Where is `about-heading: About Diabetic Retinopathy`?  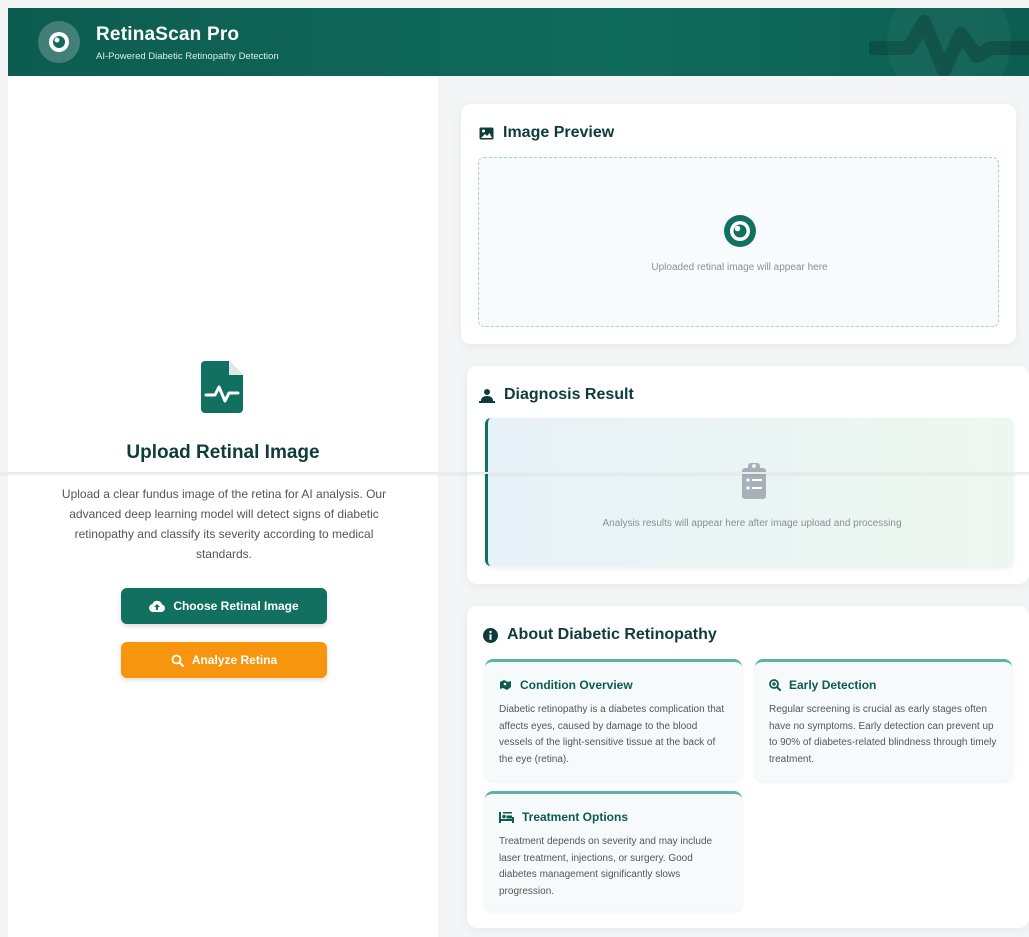
about-heading: About Diabetic Retinopathy is located at coordinates (600, 635).